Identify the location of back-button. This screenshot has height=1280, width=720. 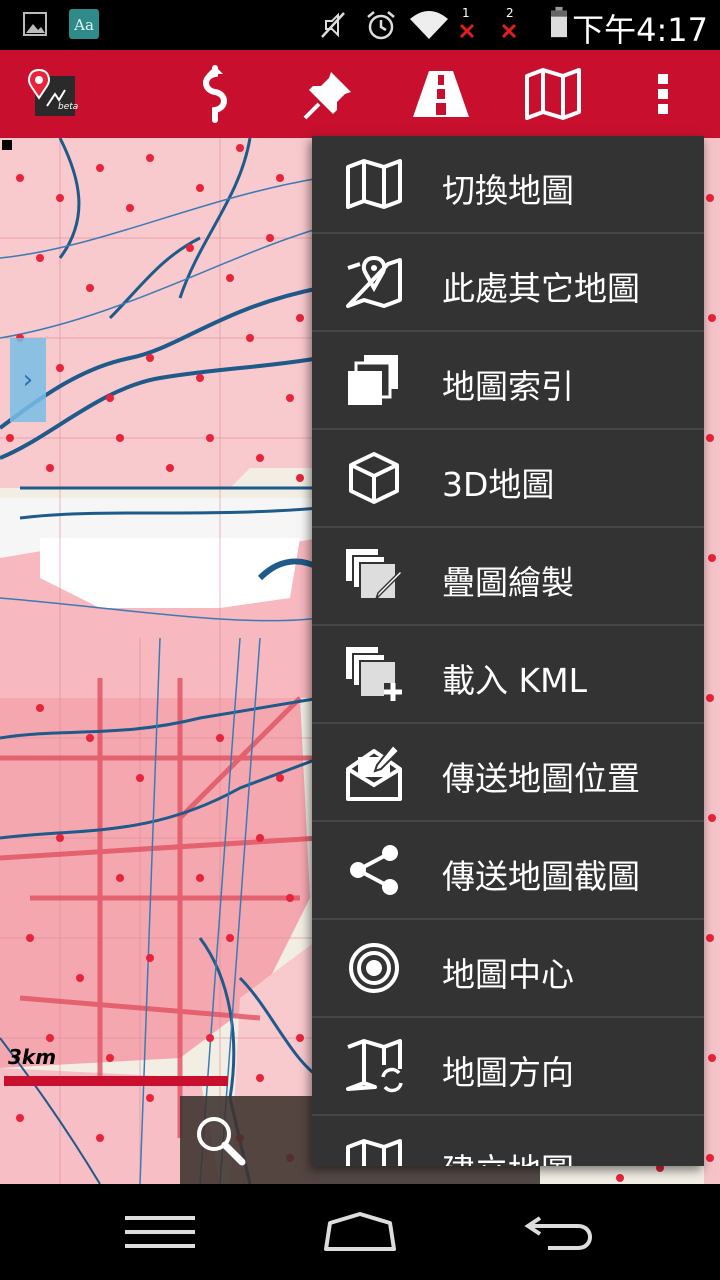
(560, 1232).